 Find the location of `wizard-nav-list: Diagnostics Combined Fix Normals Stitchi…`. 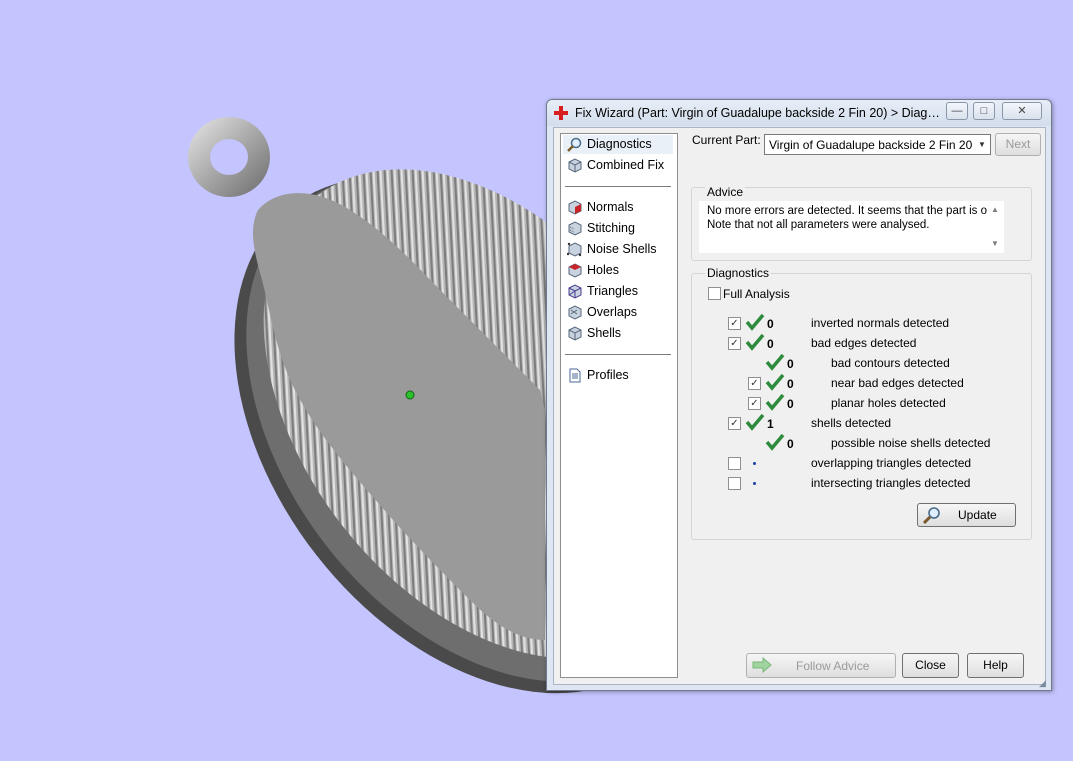

wizard-nav-list: Diagnostics Combined Fix Normals Stitchi… is located at coordinates (619, 405).